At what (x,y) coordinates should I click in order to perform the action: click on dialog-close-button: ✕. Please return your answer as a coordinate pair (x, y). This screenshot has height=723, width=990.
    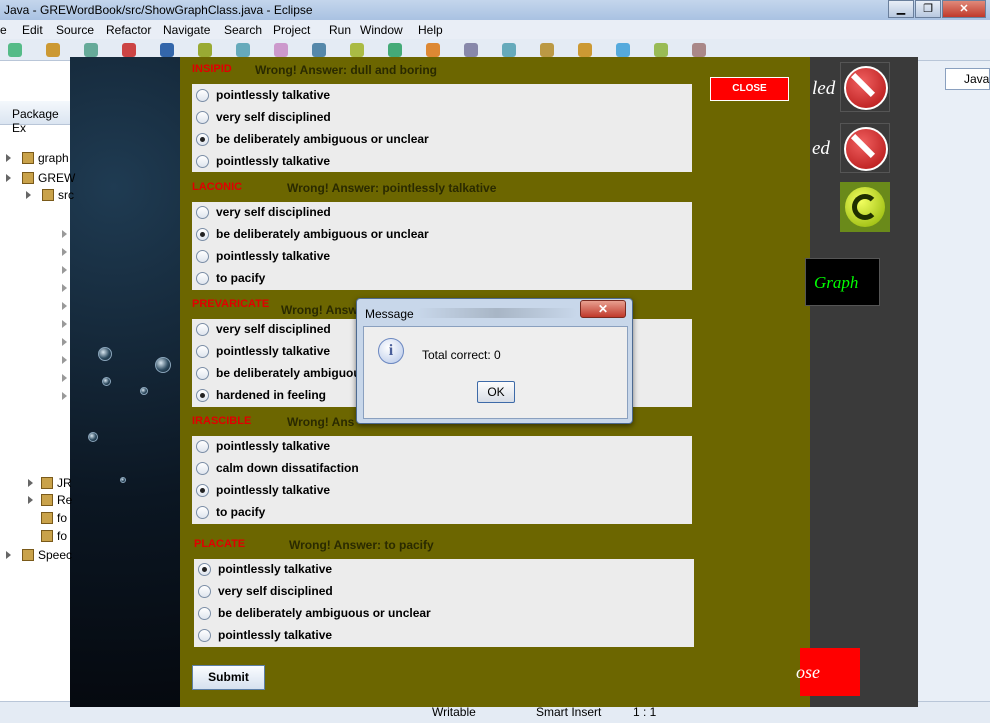
    Looking at the image, I should click on (603, 309).